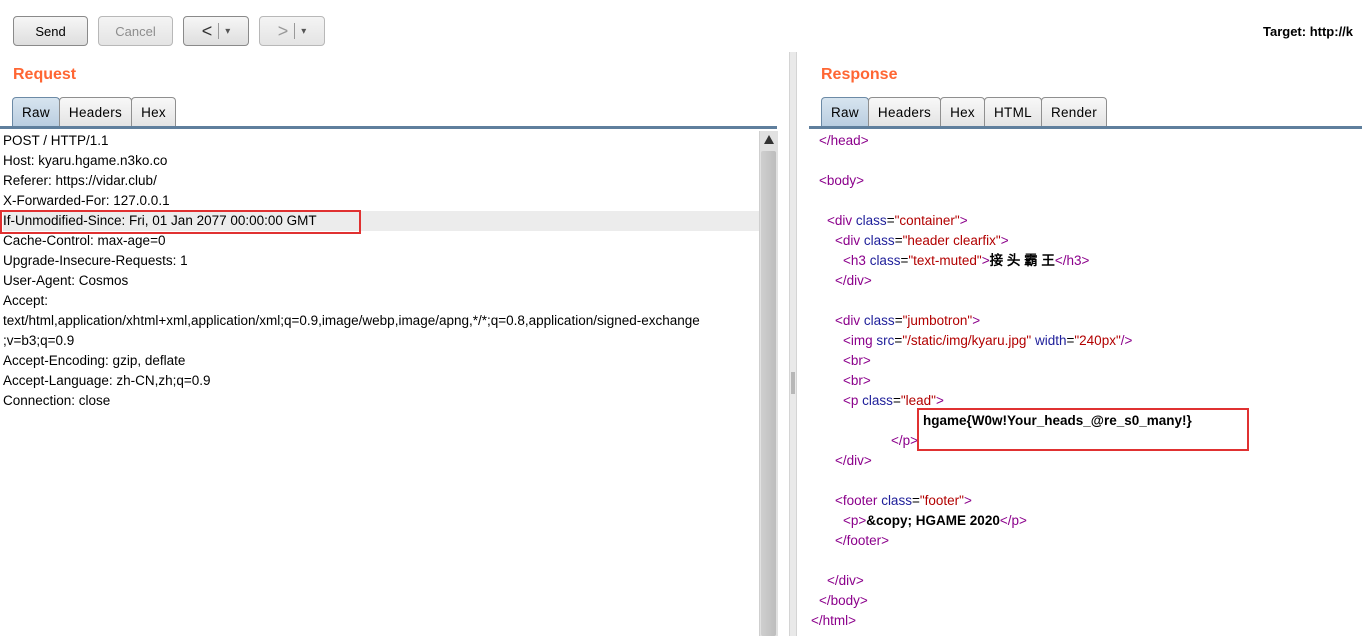  I want to click on response-tab-render: Render, so click(1074, 112).